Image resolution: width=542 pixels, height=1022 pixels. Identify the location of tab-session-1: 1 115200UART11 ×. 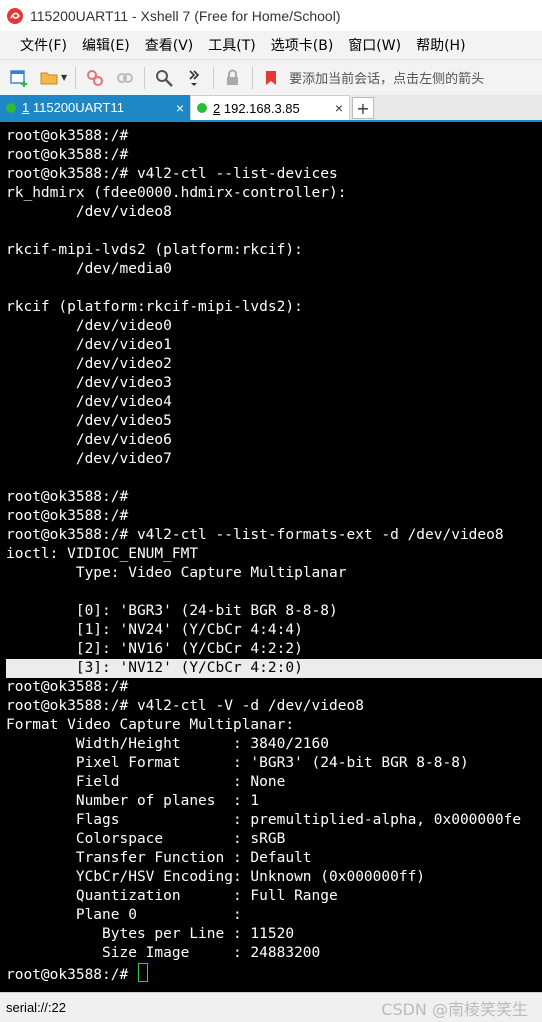
(95, 107).